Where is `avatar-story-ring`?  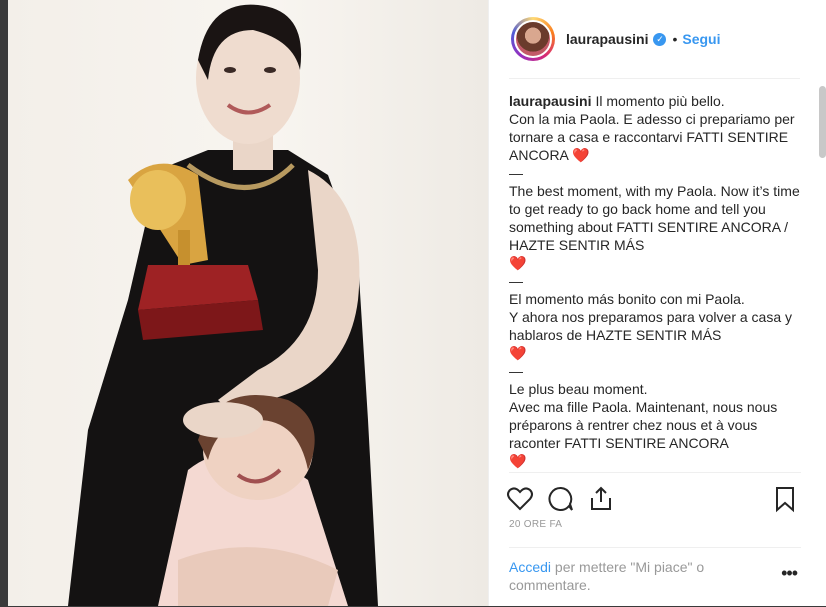 avatar-story-ring is located at coordinates (533, 39).